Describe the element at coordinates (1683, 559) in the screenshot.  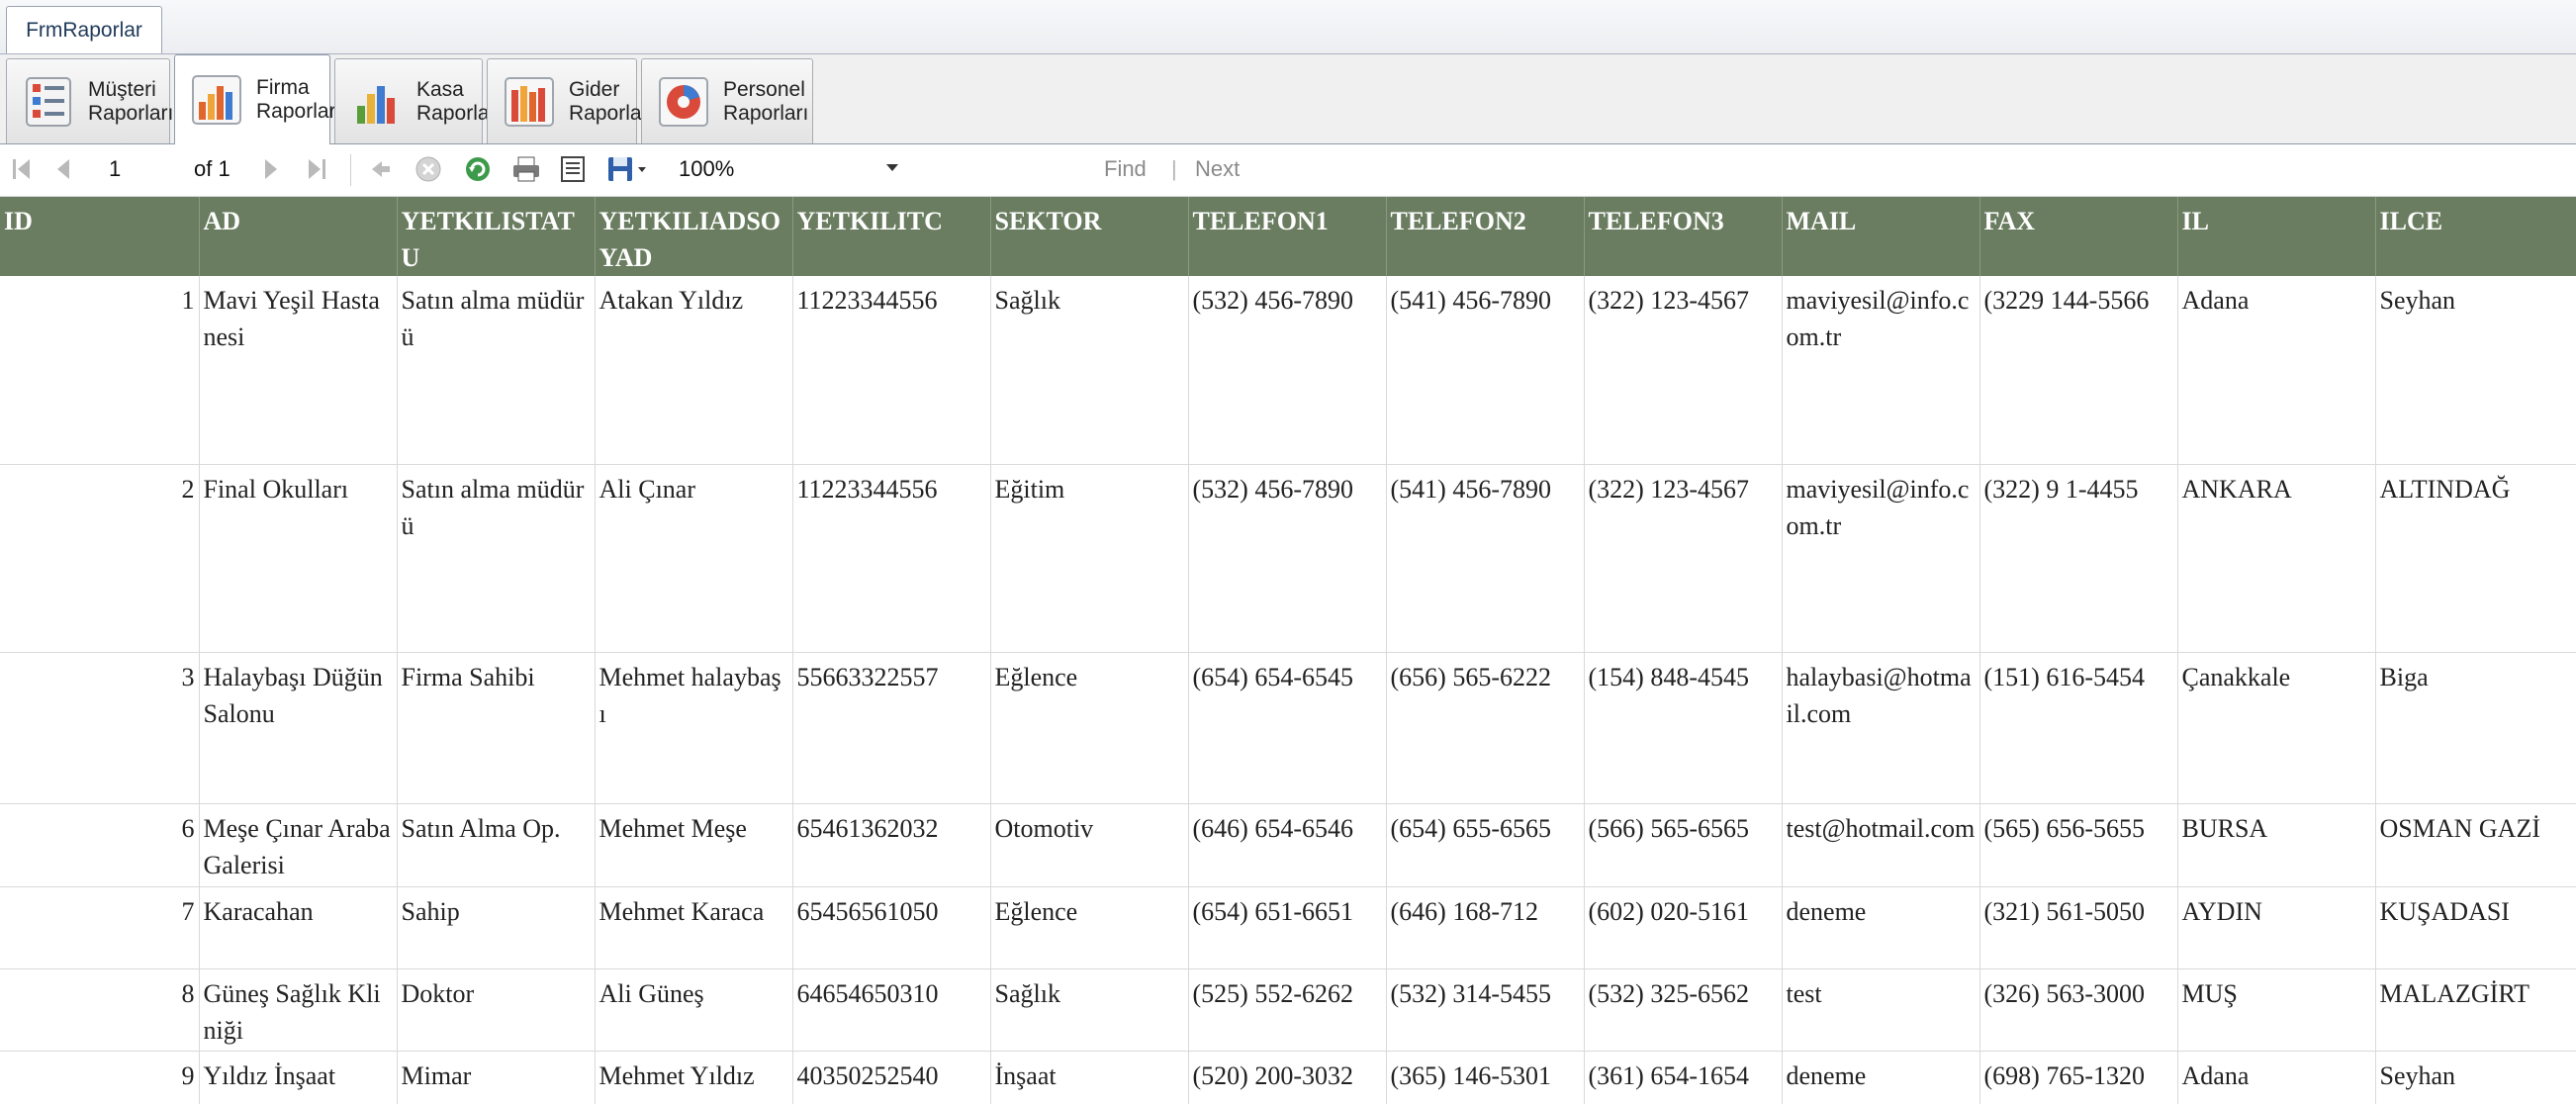
I see `cell-telefon3: (322) 123-4567` at that location.